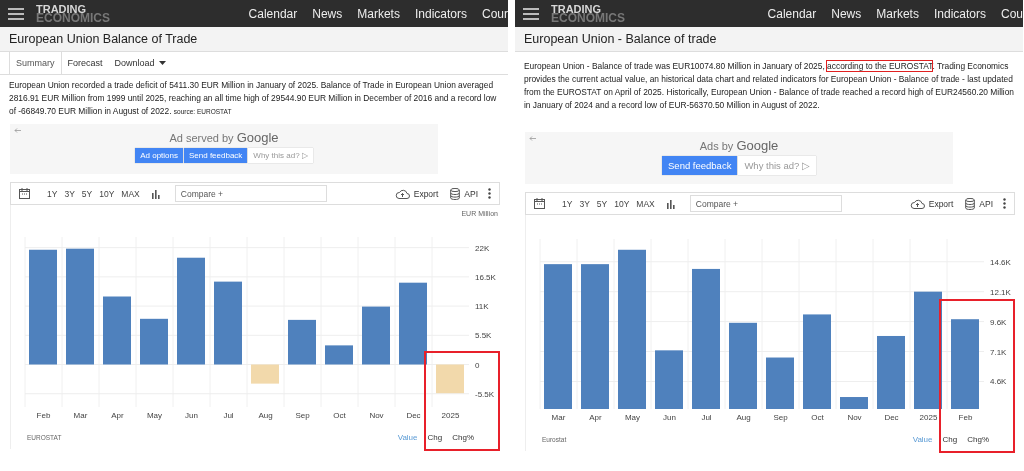 This screenshot has height=471, width=1024. I want to click on ad-heading: Ad served by Google, so click(224, 137).